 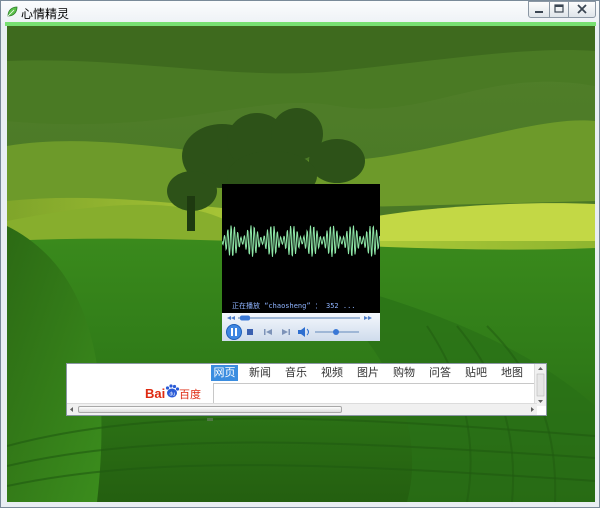 I want to click on tab-news: 新闻, so click(x=260, y=373).